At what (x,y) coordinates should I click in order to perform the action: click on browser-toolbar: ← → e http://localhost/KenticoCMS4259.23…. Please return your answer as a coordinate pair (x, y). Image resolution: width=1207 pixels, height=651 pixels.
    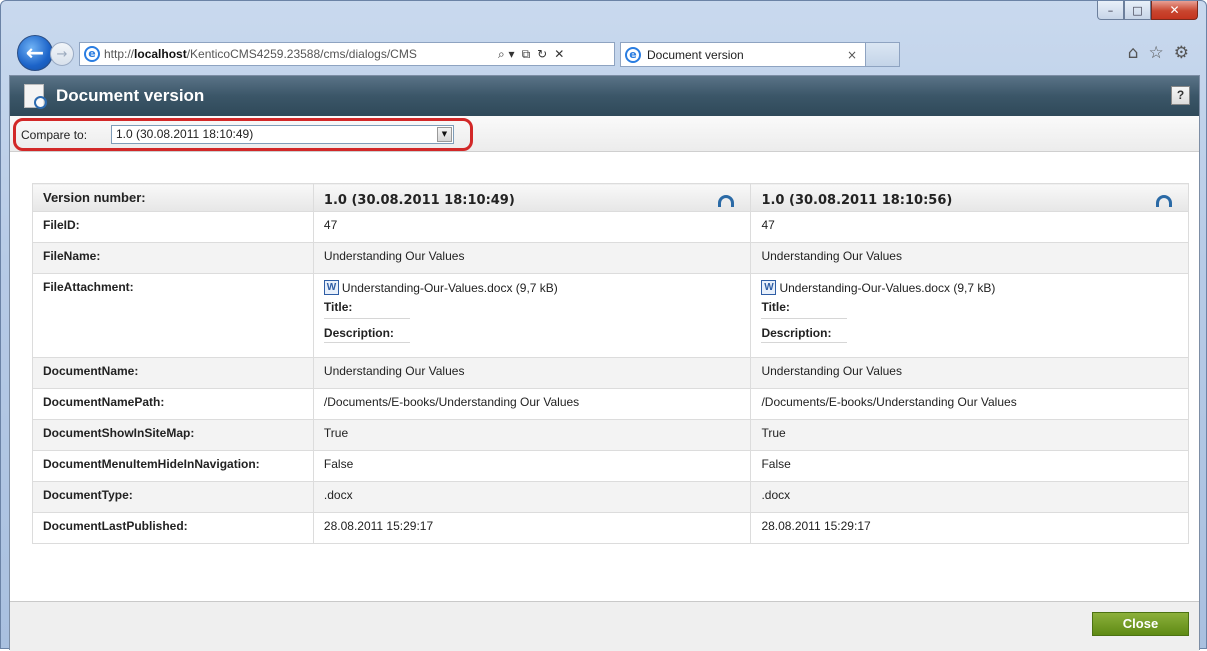
    Looking at the image, I should click on (607, 54).